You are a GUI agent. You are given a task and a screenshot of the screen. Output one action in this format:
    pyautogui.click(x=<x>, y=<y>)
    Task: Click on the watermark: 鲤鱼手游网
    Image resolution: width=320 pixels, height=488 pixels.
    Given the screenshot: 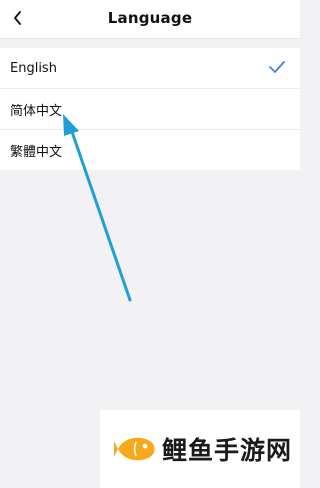 What is the action you would take?
    pyautogui.click(x=200, y=449)
    